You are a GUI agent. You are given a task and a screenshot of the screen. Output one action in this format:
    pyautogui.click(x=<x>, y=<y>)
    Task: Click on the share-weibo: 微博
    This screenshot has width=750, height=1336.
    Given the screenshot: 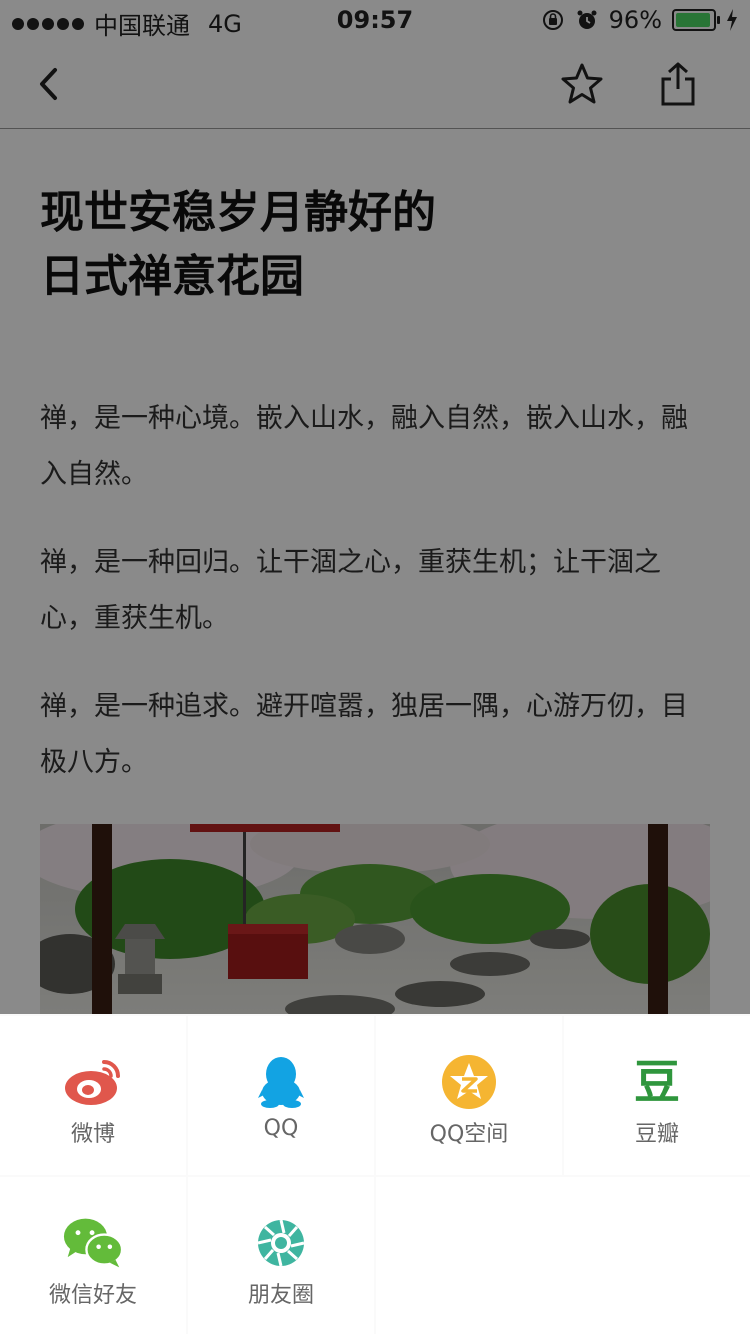 What is the action you would take?
    pyautogui.click(x=93, y=1095)
    